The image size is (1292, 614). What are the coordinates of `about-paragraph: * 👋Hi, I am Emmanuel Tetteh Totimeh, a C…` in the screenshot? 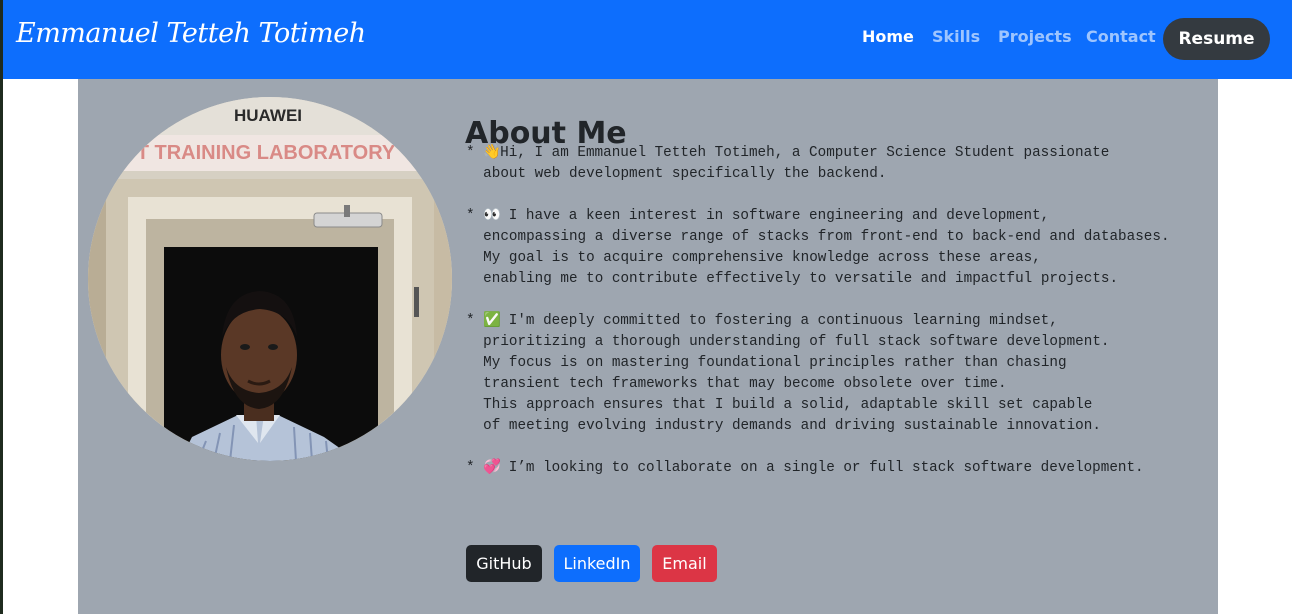 It's located at (788, 163).